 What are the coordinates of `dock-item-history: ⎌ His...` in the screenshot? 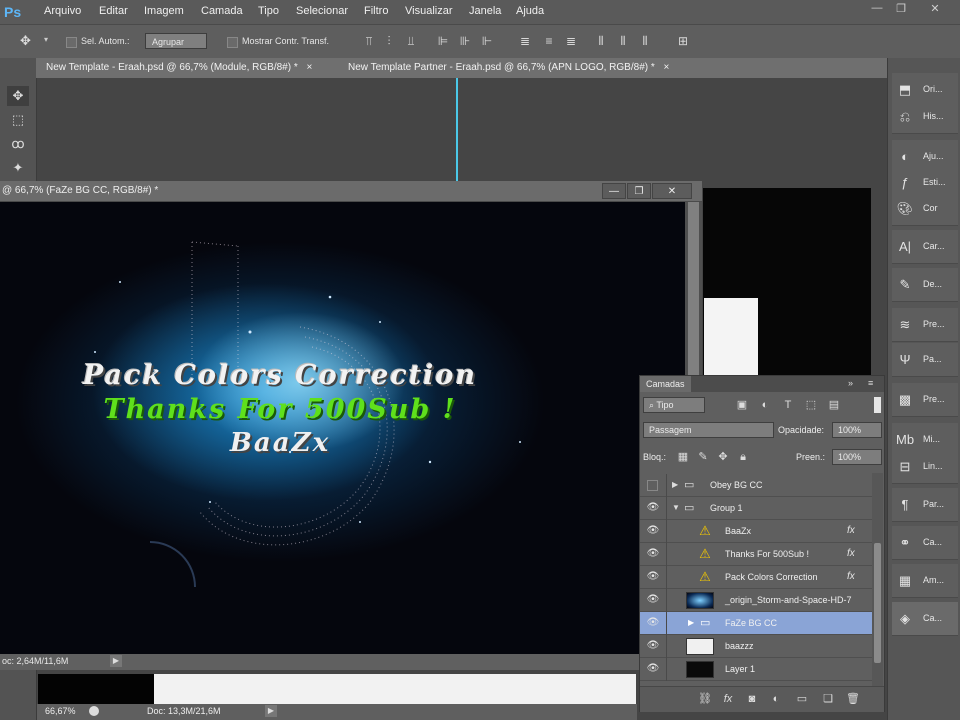 It's located at (925, 117).